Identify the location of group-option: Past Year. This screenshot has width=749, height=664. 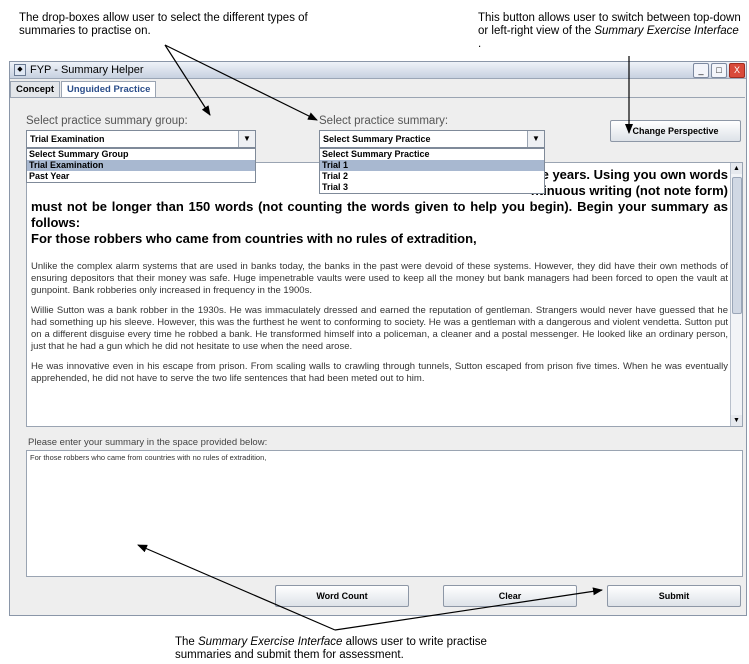
(141, 176).